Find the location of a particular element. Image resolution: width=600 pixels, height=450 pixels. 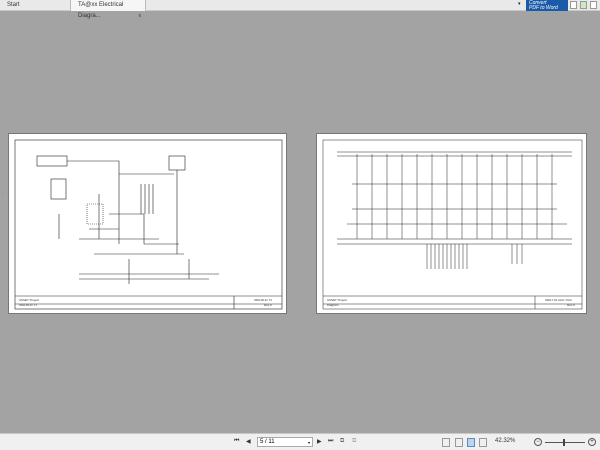

pin-icon is located at coordinates (583, 5).